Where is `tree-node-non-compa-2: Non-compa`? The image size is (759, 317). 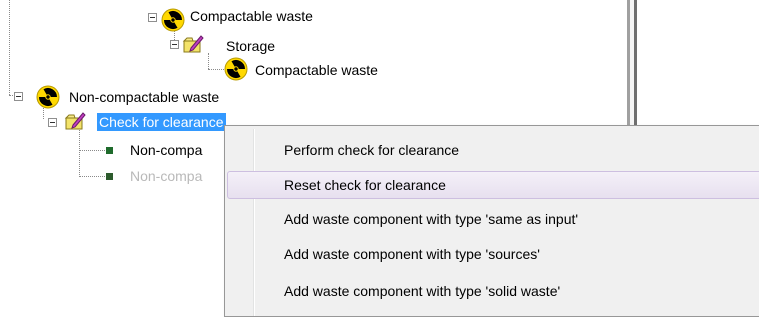
tree-node-non-compa-2: Non-compa is located at coordinates (176, 176).